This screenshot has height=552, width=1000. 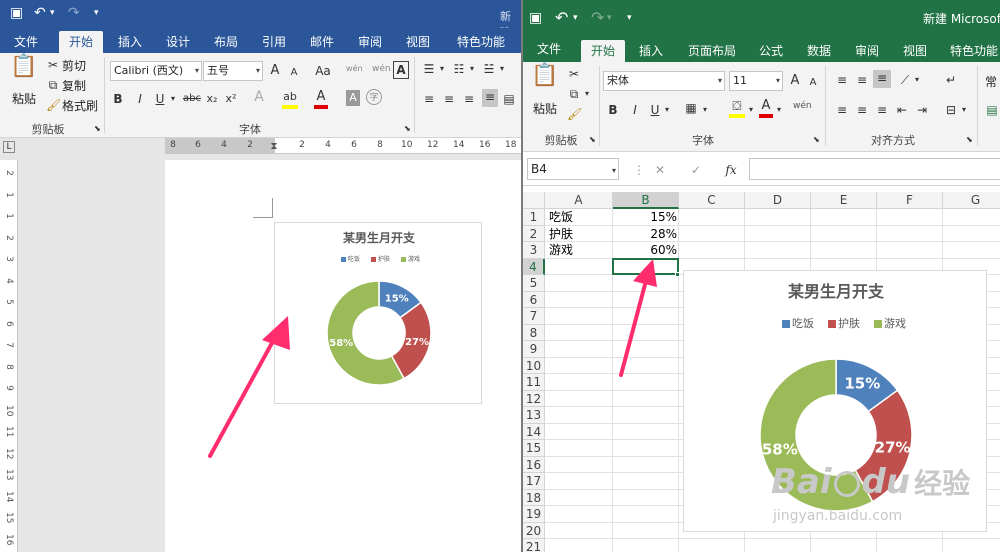 What do you see at coordinates (705, 110) in the screenshot?
I see `borders-dropdown-icon: ▾` at bounding box center [705, 110].